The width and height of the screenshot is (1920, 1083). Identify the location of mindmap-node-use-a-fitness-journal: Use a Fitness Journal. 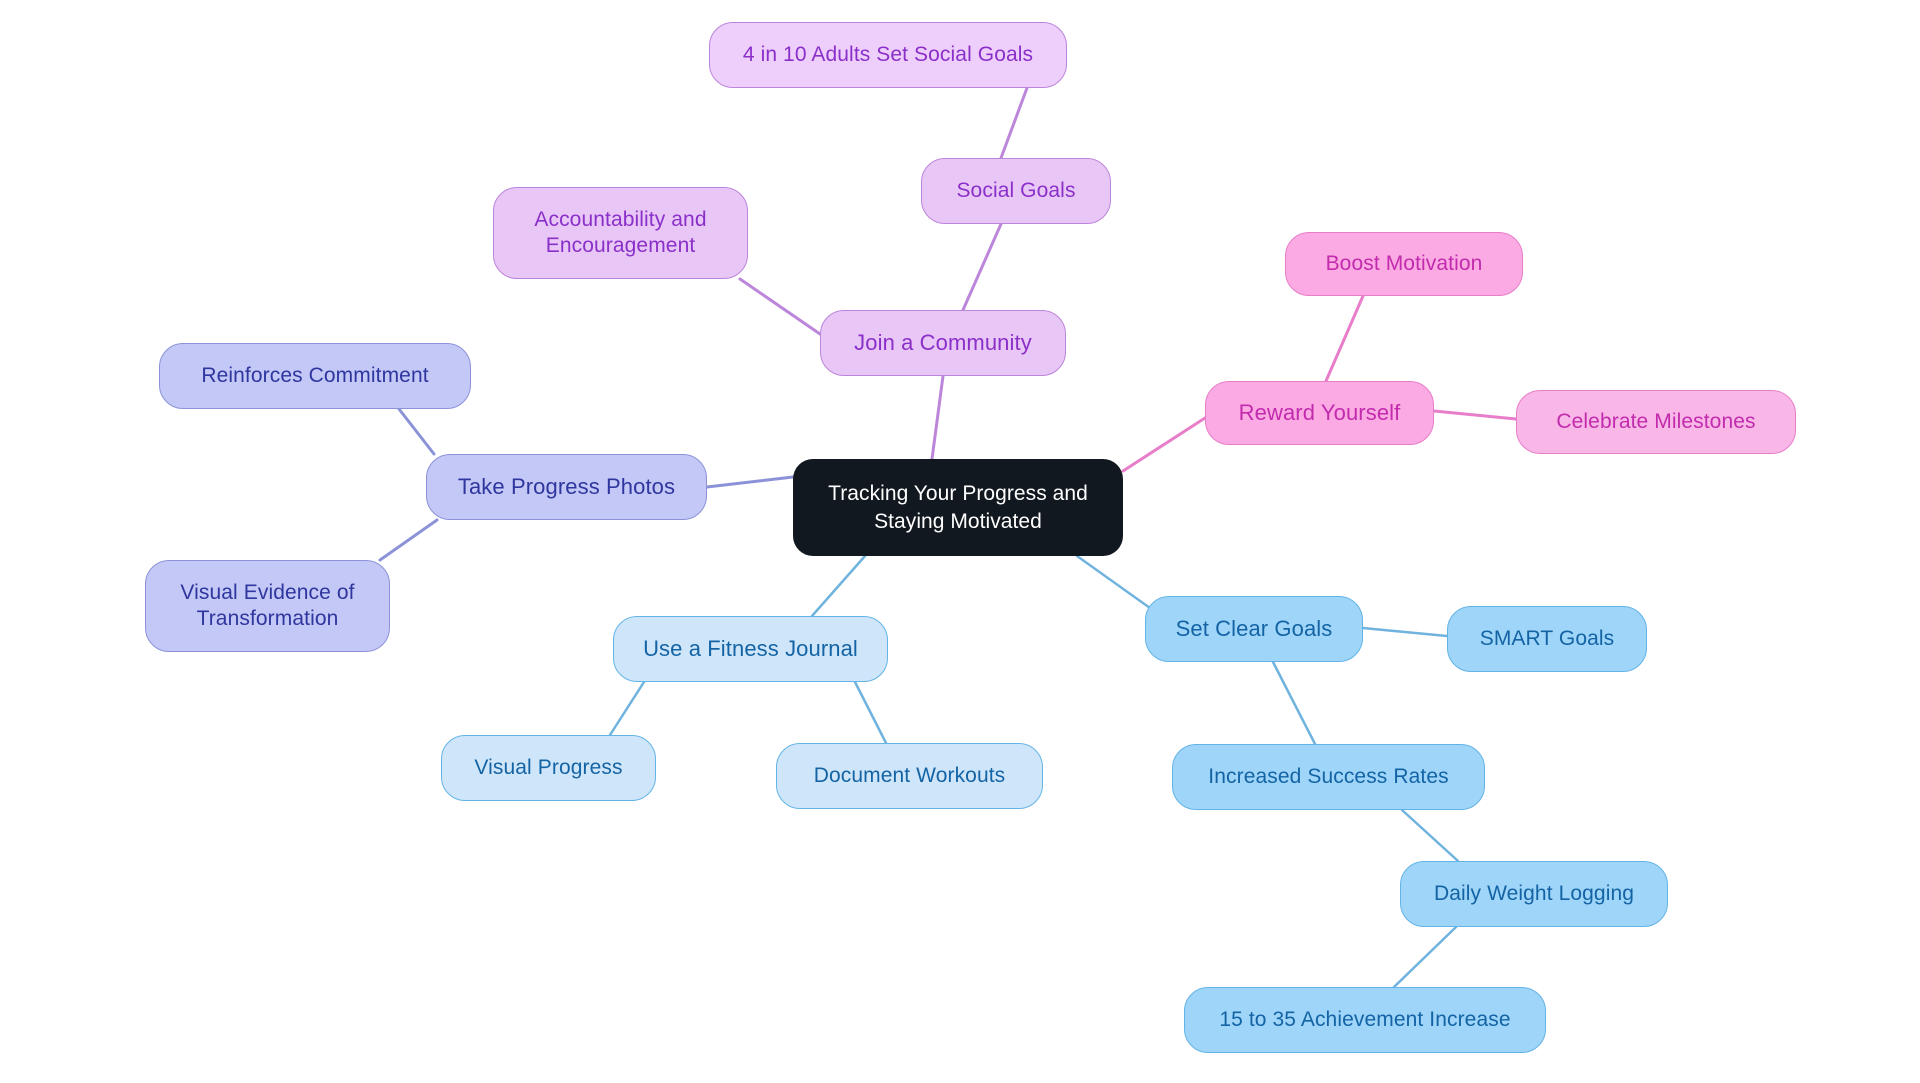
(750, 649).